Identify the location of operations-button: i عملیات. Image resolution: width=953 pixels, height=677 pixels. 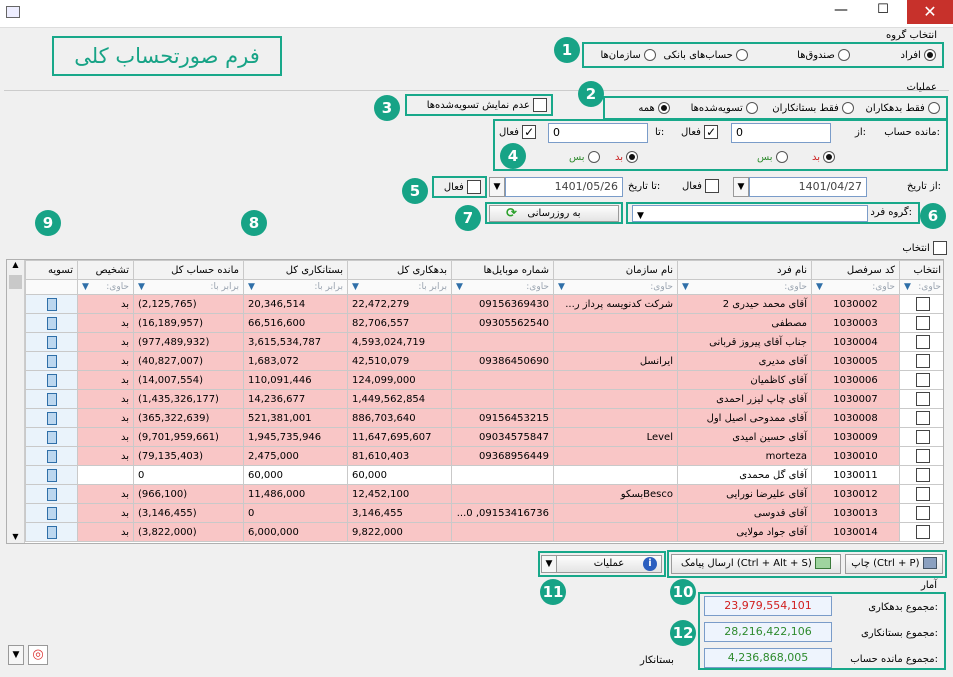
(609, 564).